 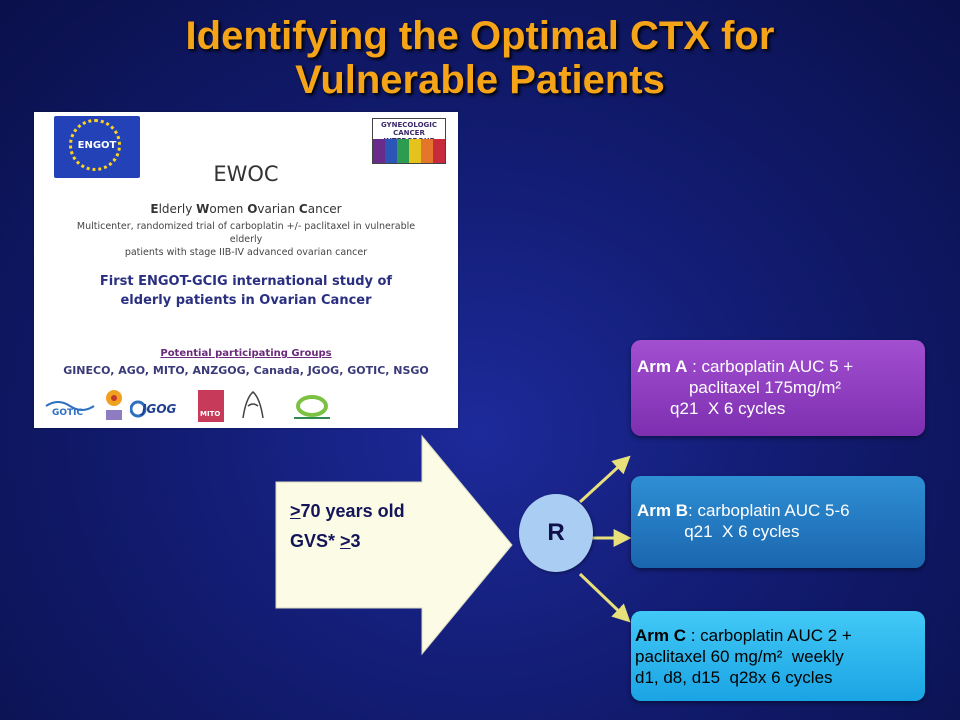 I want to click on canada-sketch-icon, so click(x=253, y=405).